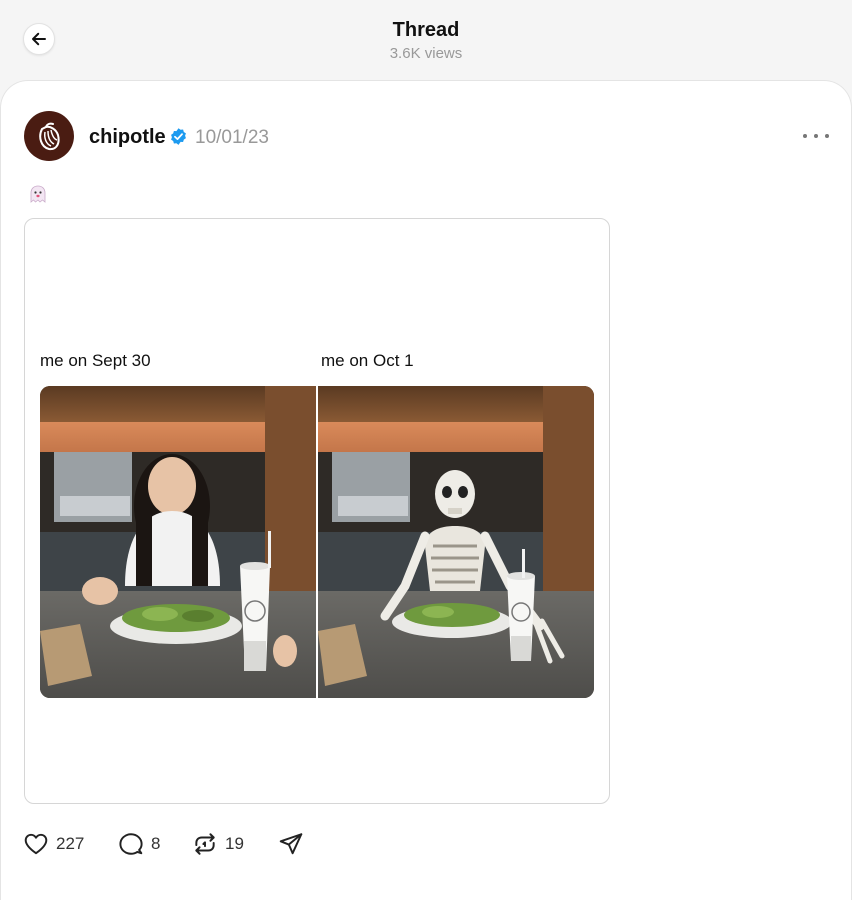  I want to click on verified-badge-icon, so click(178, 136).